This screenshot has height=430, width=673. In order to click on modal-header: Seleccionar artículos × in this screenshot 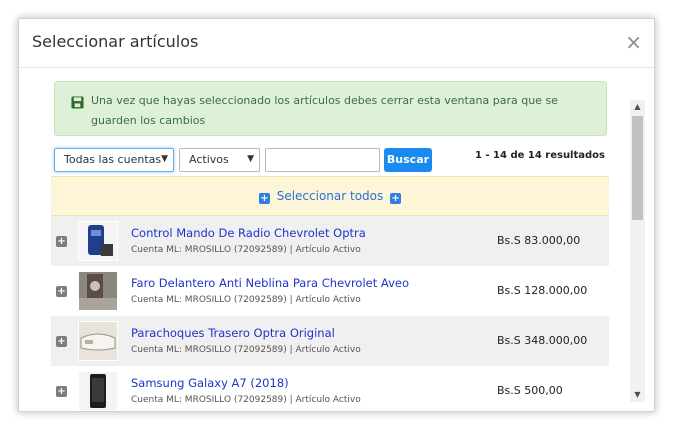, I will do `click(336, 43)`.